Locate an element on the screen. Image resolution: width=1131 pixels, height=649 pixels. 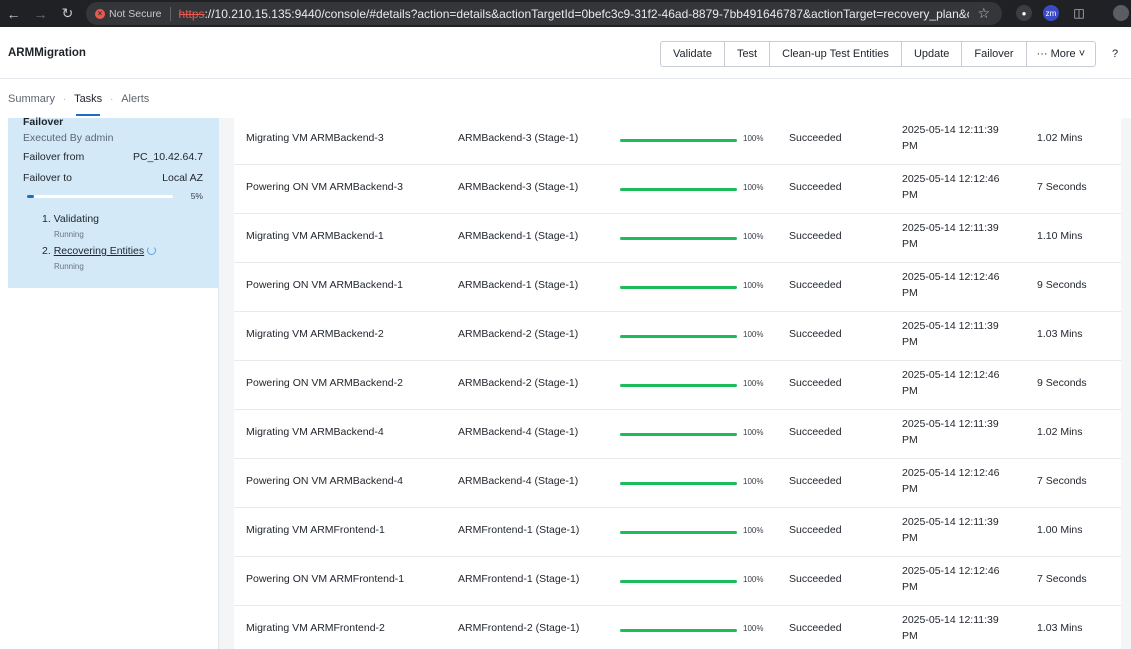
more-dropdown-button: ··· More ˅ is located at coordinates (1061, 54).